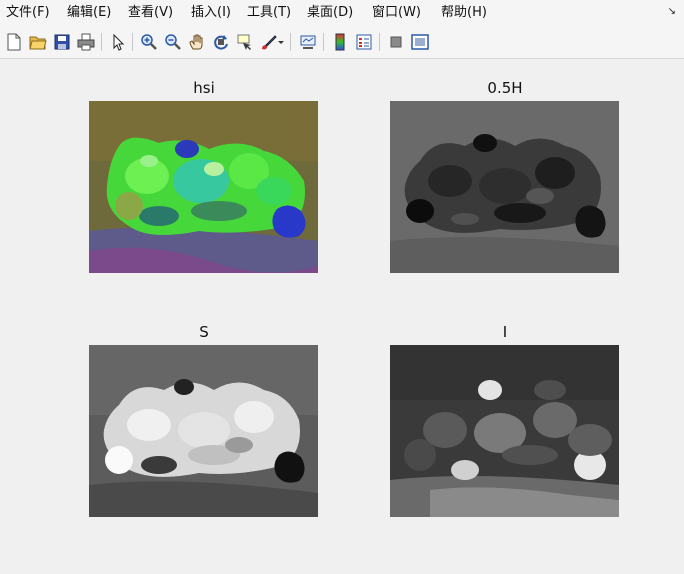 Image resolution: width=684 pixels, height=574 pixels. What do you see at coordinates (281, 42) in the screenshot?
I see `chevron-down-icon` at bounding box center [281, 42].